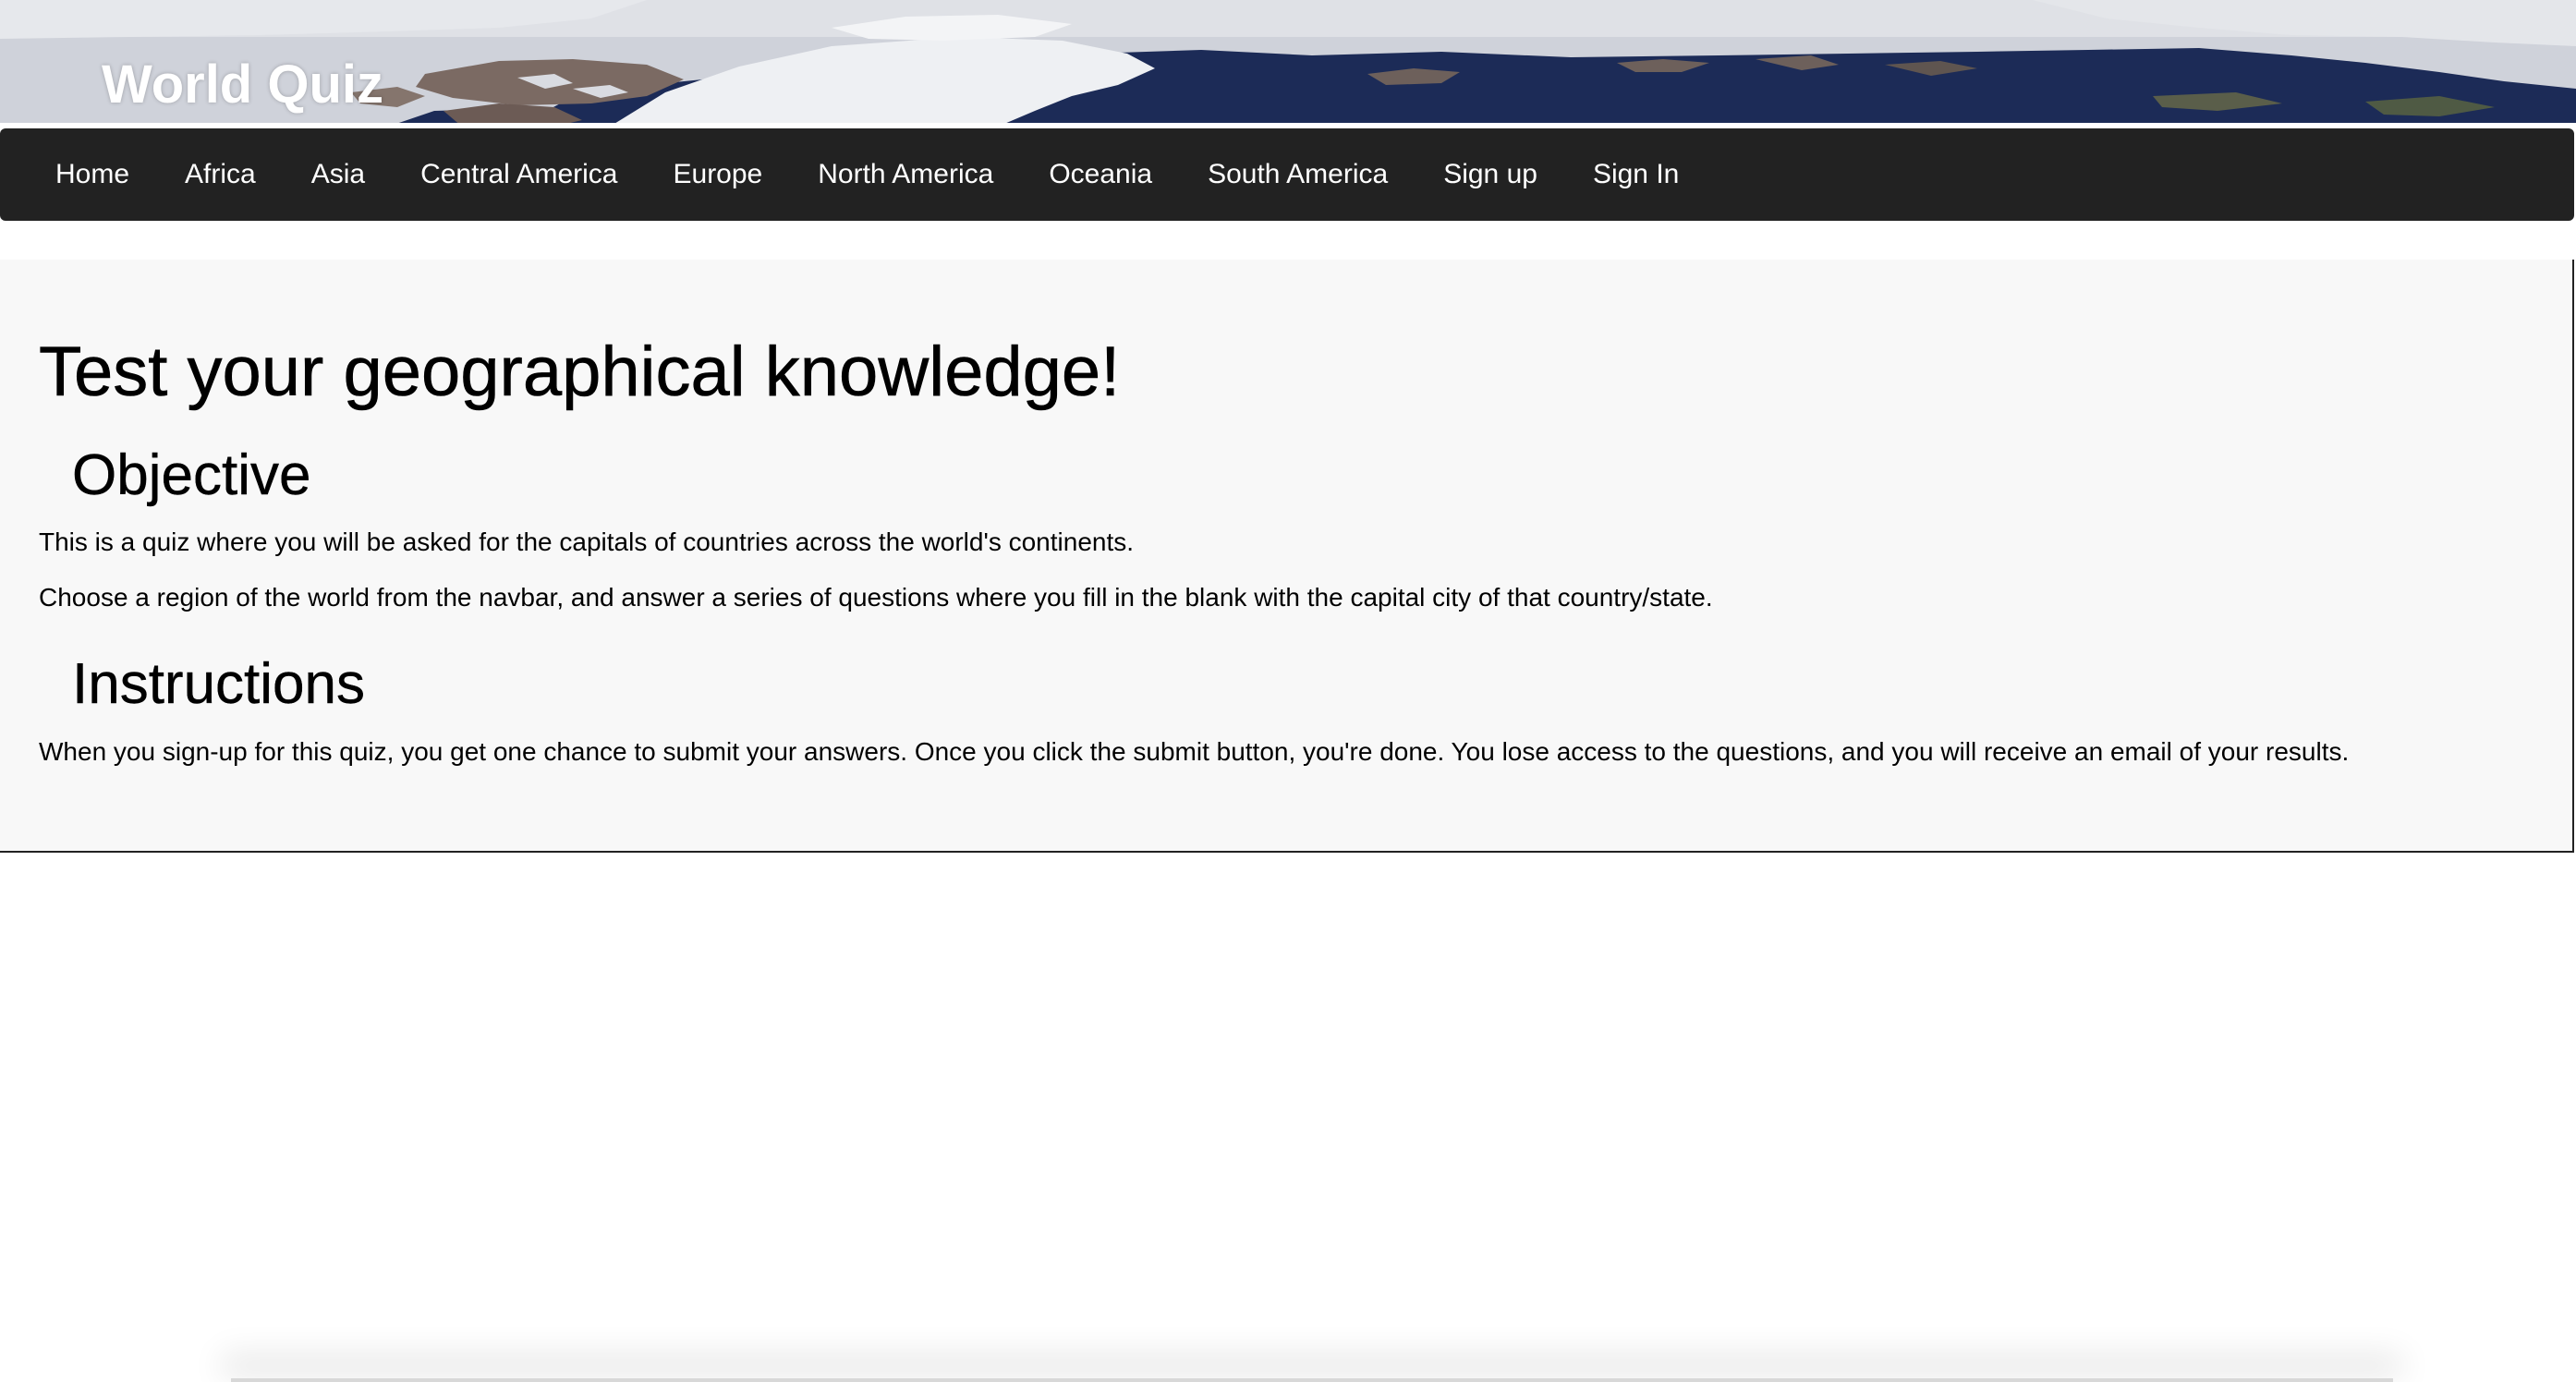  What do you see at coordinates (519, 175) in the screenshot?
I see `nav-item-central-america: Central America` at bounding box center [519, 175].